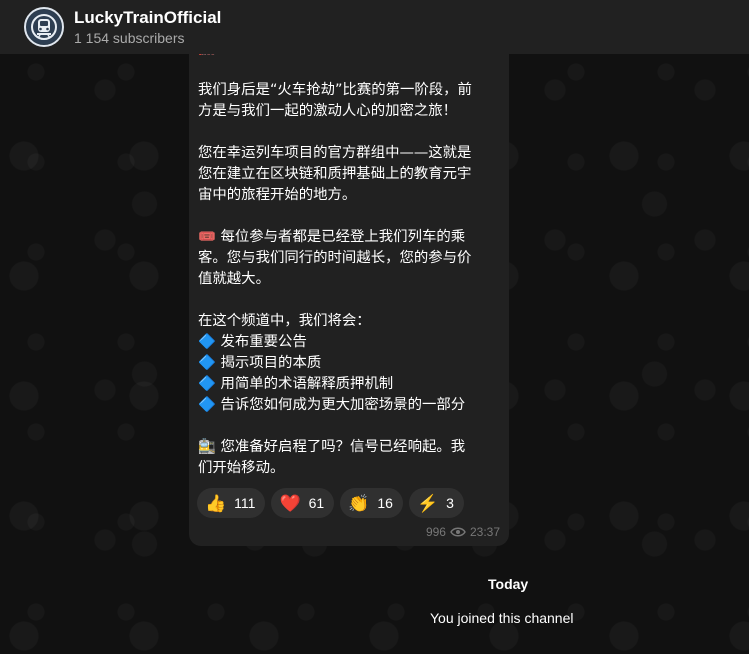 Image resolution: width=749 pixels, height=654 pixels. I want to click on message-time: 23:37, so click(484, 532).